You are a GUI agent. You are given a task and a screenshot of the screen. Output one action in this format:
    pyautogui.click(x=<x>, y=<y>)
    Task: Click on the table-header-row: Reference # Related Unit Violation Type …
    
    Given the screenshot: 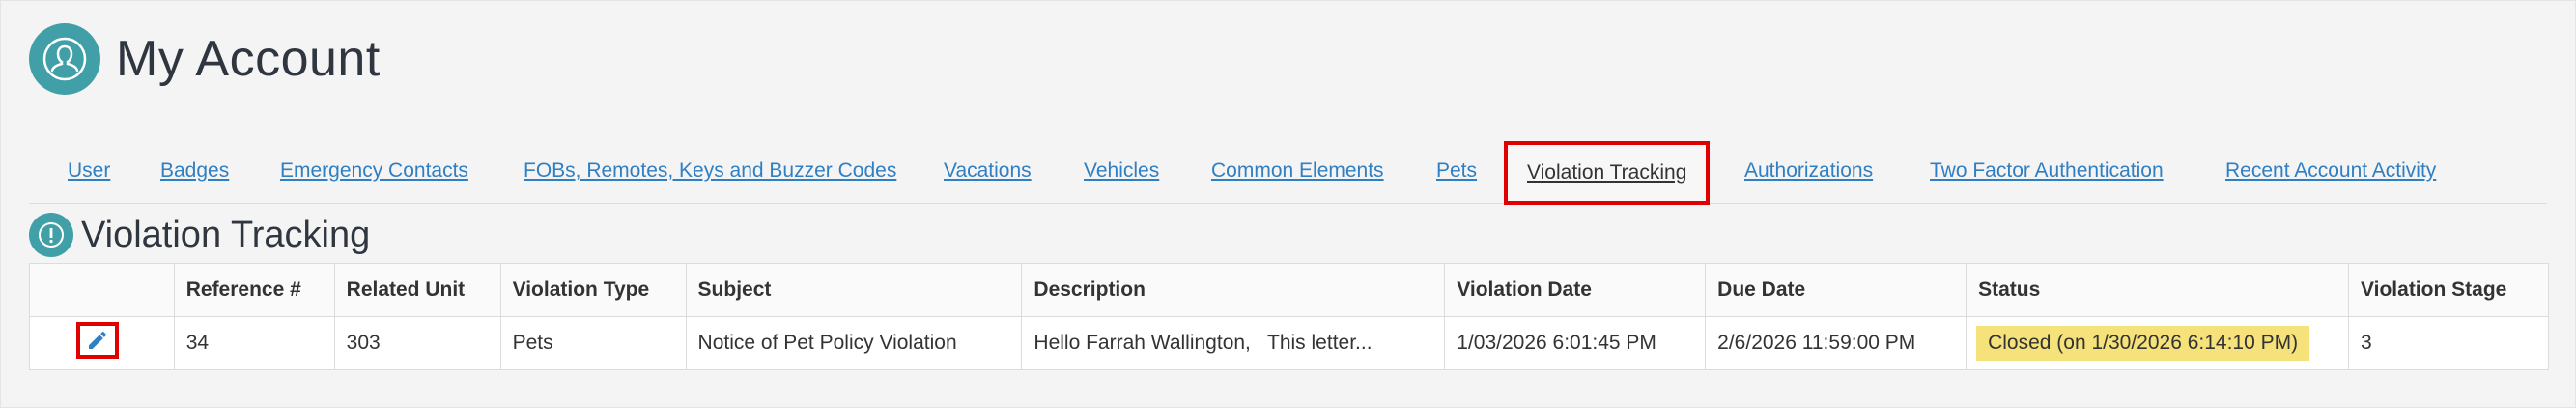 What is the action you would take?
    pyautogui.click(x=1289, y=290)
    